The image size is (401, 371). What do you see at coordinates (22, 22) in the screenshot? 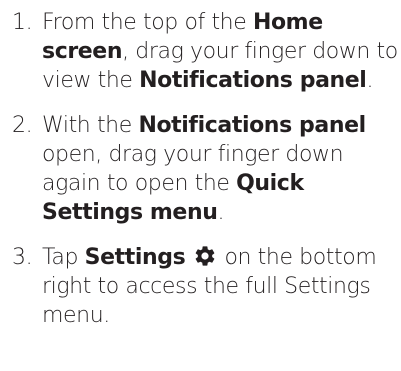
I see `step-number: 1.` at bounding box center [22, 22].